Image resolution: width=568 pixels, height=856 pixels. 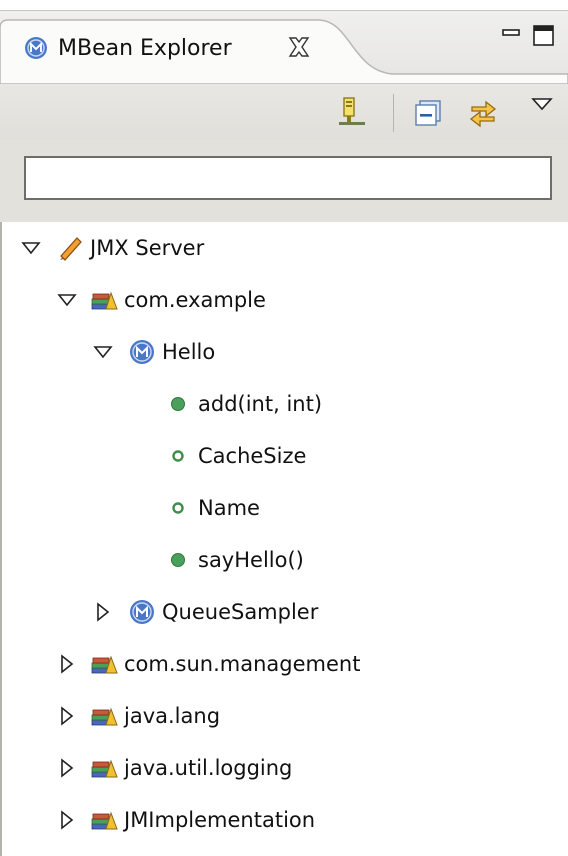 What do you see at coordinates (351, 113) in the screenshot?
I see `new-connection-icon` at bounding box center [351, 113].